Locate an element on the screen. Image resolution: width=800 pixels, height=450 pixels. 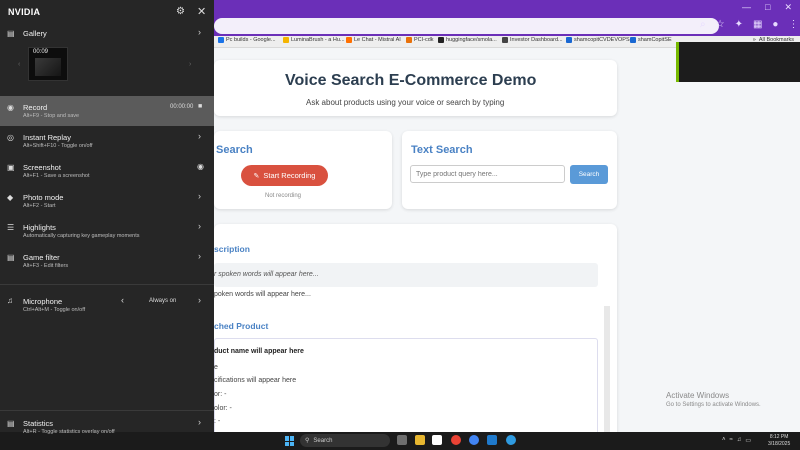
gallery-thumbnail: 00:09 is located at coordinates (48, 64).